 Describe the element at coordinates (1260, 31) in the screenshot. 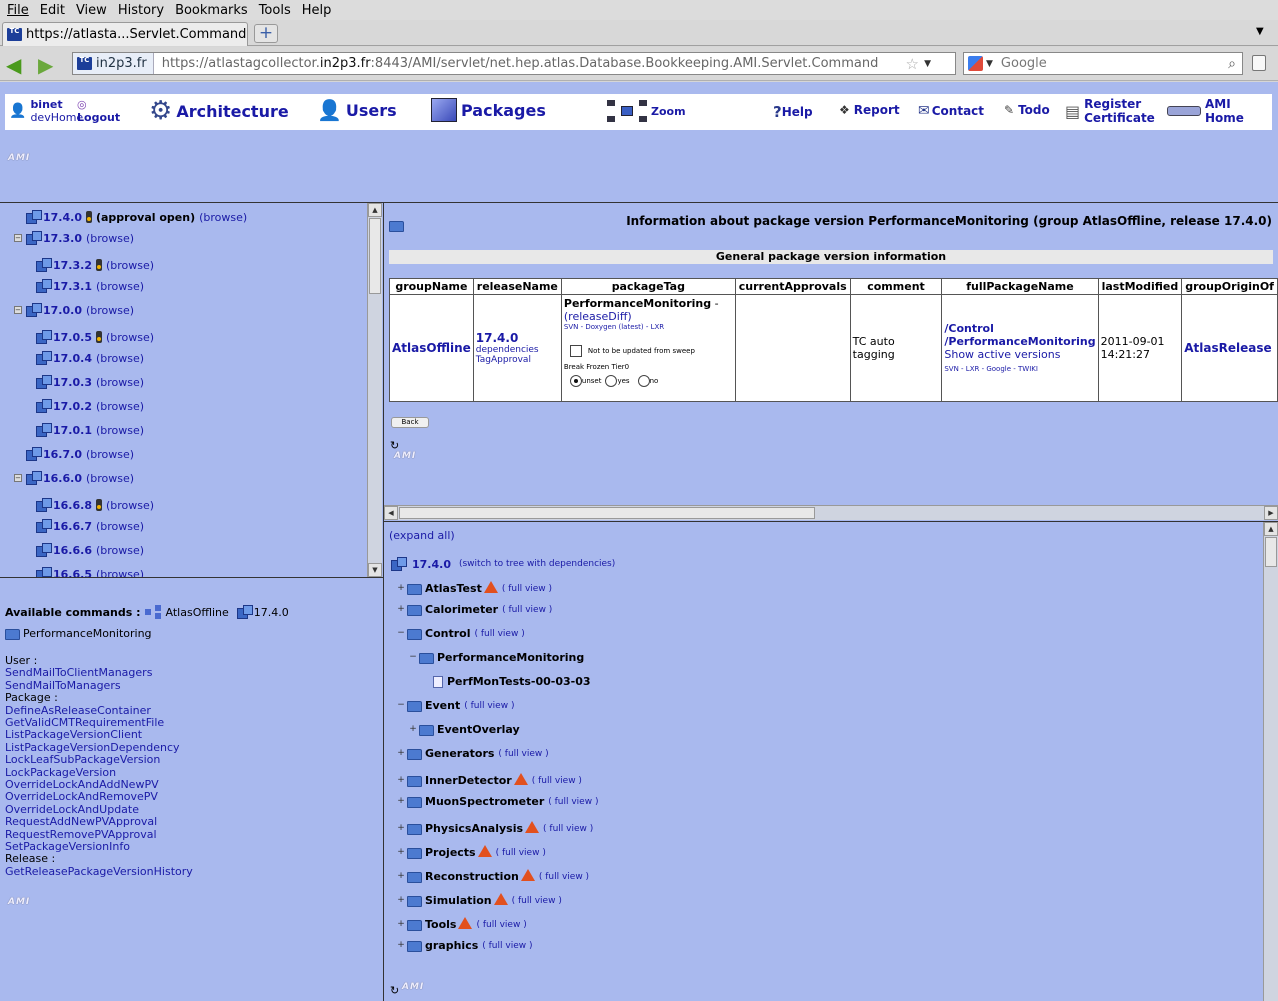

I see `tab-list-icon: ▼` at that location.